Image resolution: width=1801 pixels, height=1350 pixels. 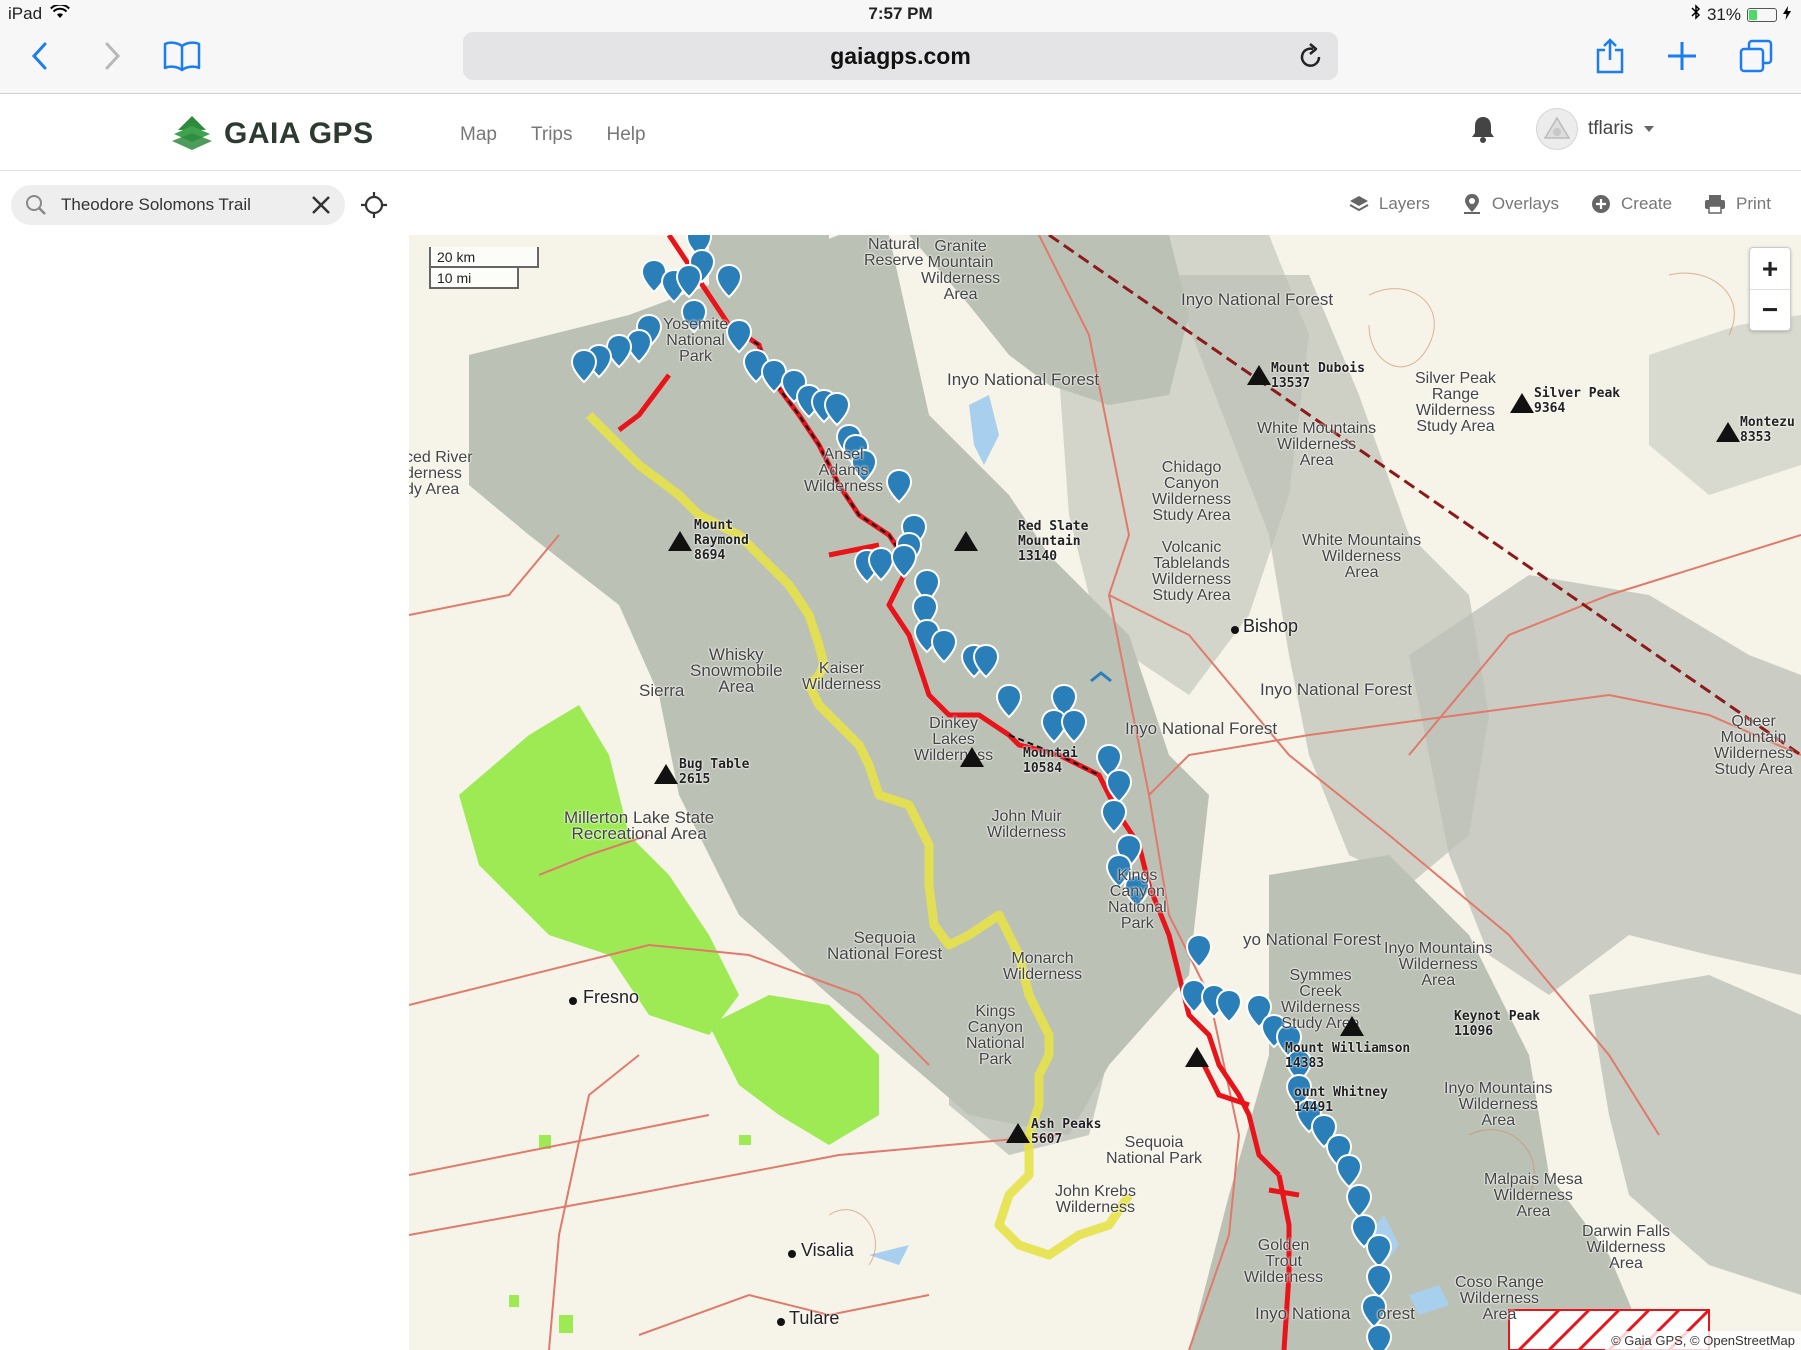 I want to click on forward-button, so click(x=112, y=56).